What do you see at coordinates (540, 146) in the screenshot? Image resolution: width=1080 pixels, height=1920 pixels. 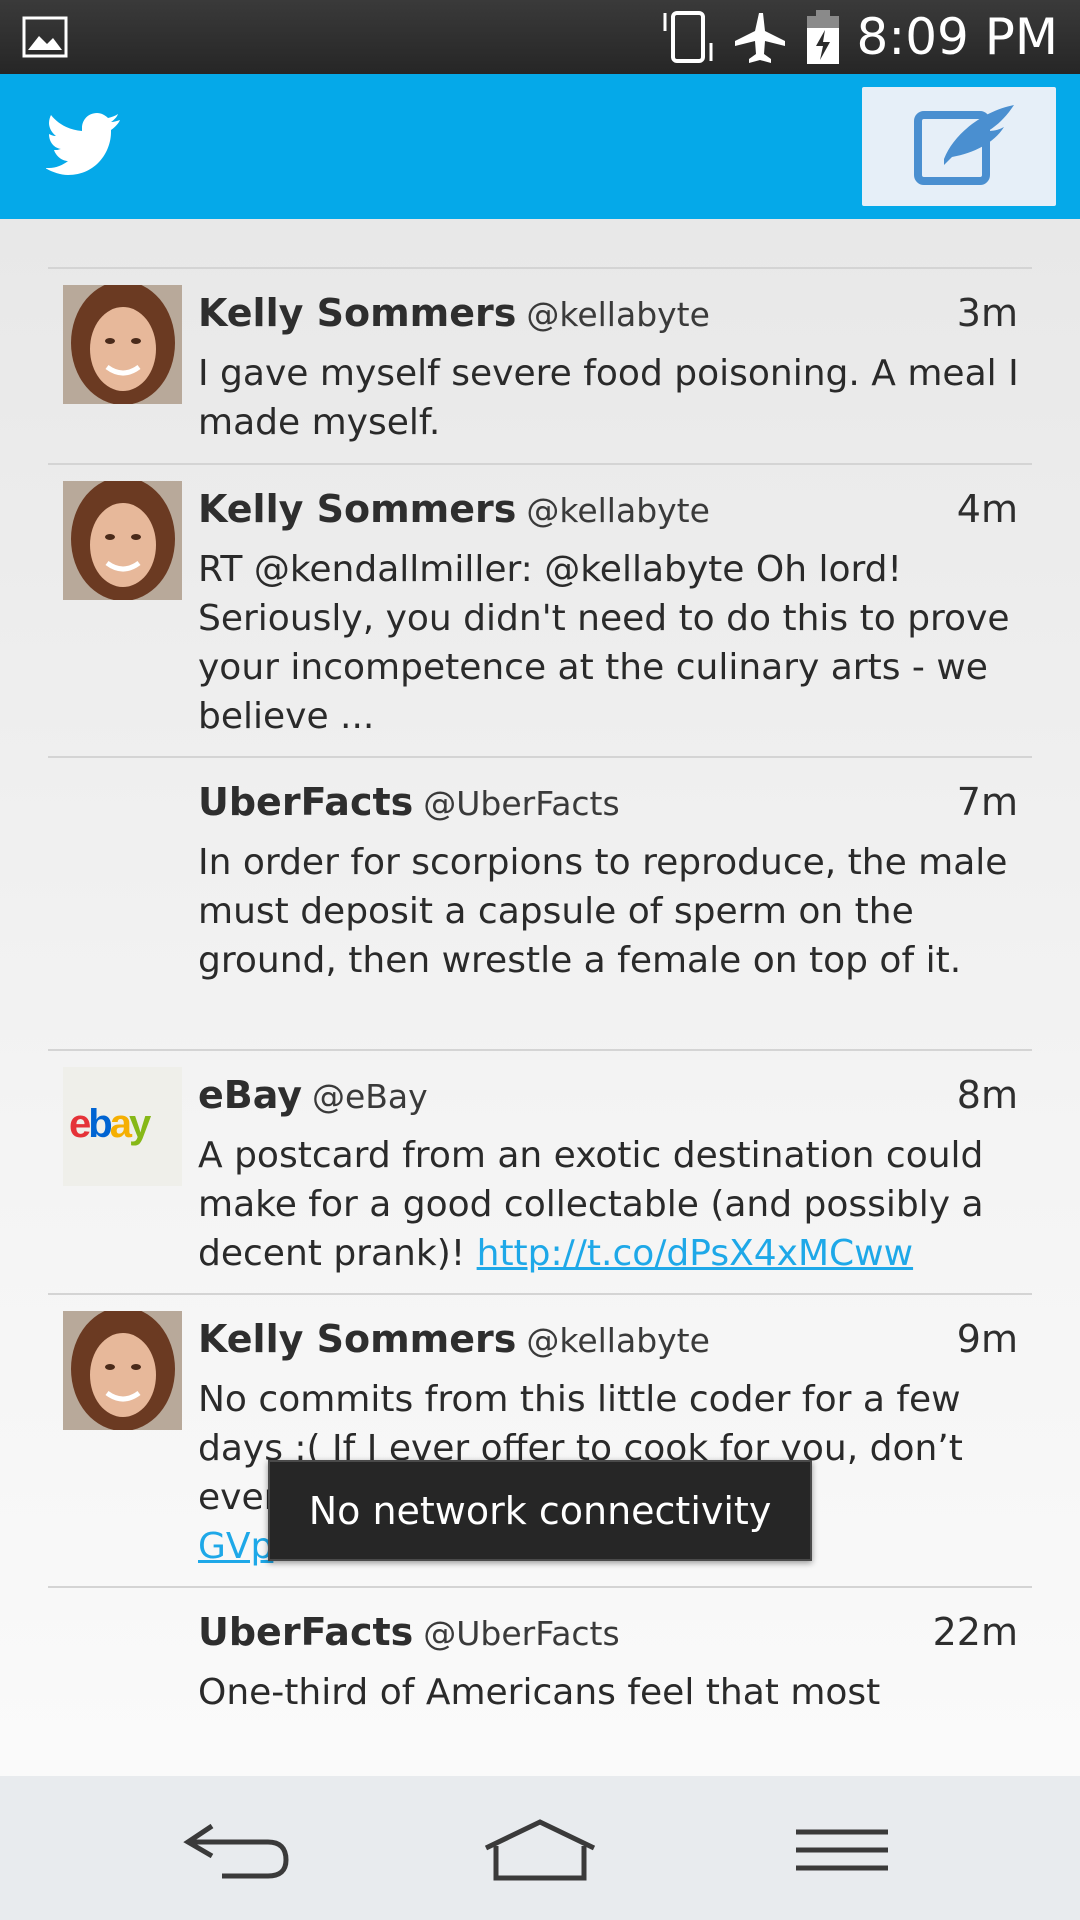 I see `app-bar` at bounding box center [540, 146].